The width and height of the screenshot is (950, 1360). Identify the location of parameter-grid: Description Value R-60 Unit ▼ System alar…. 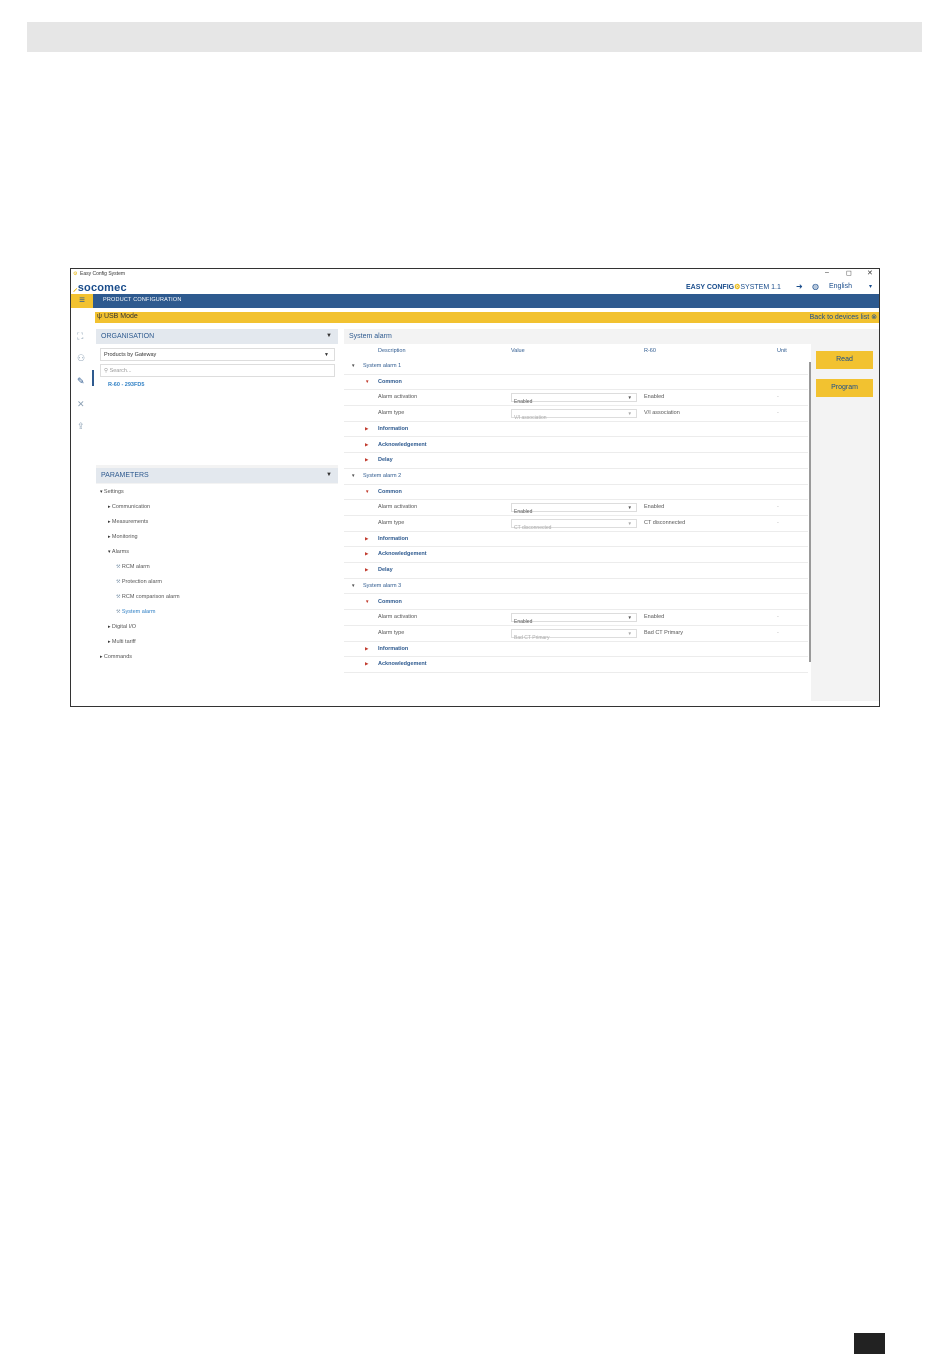
(577, 522).